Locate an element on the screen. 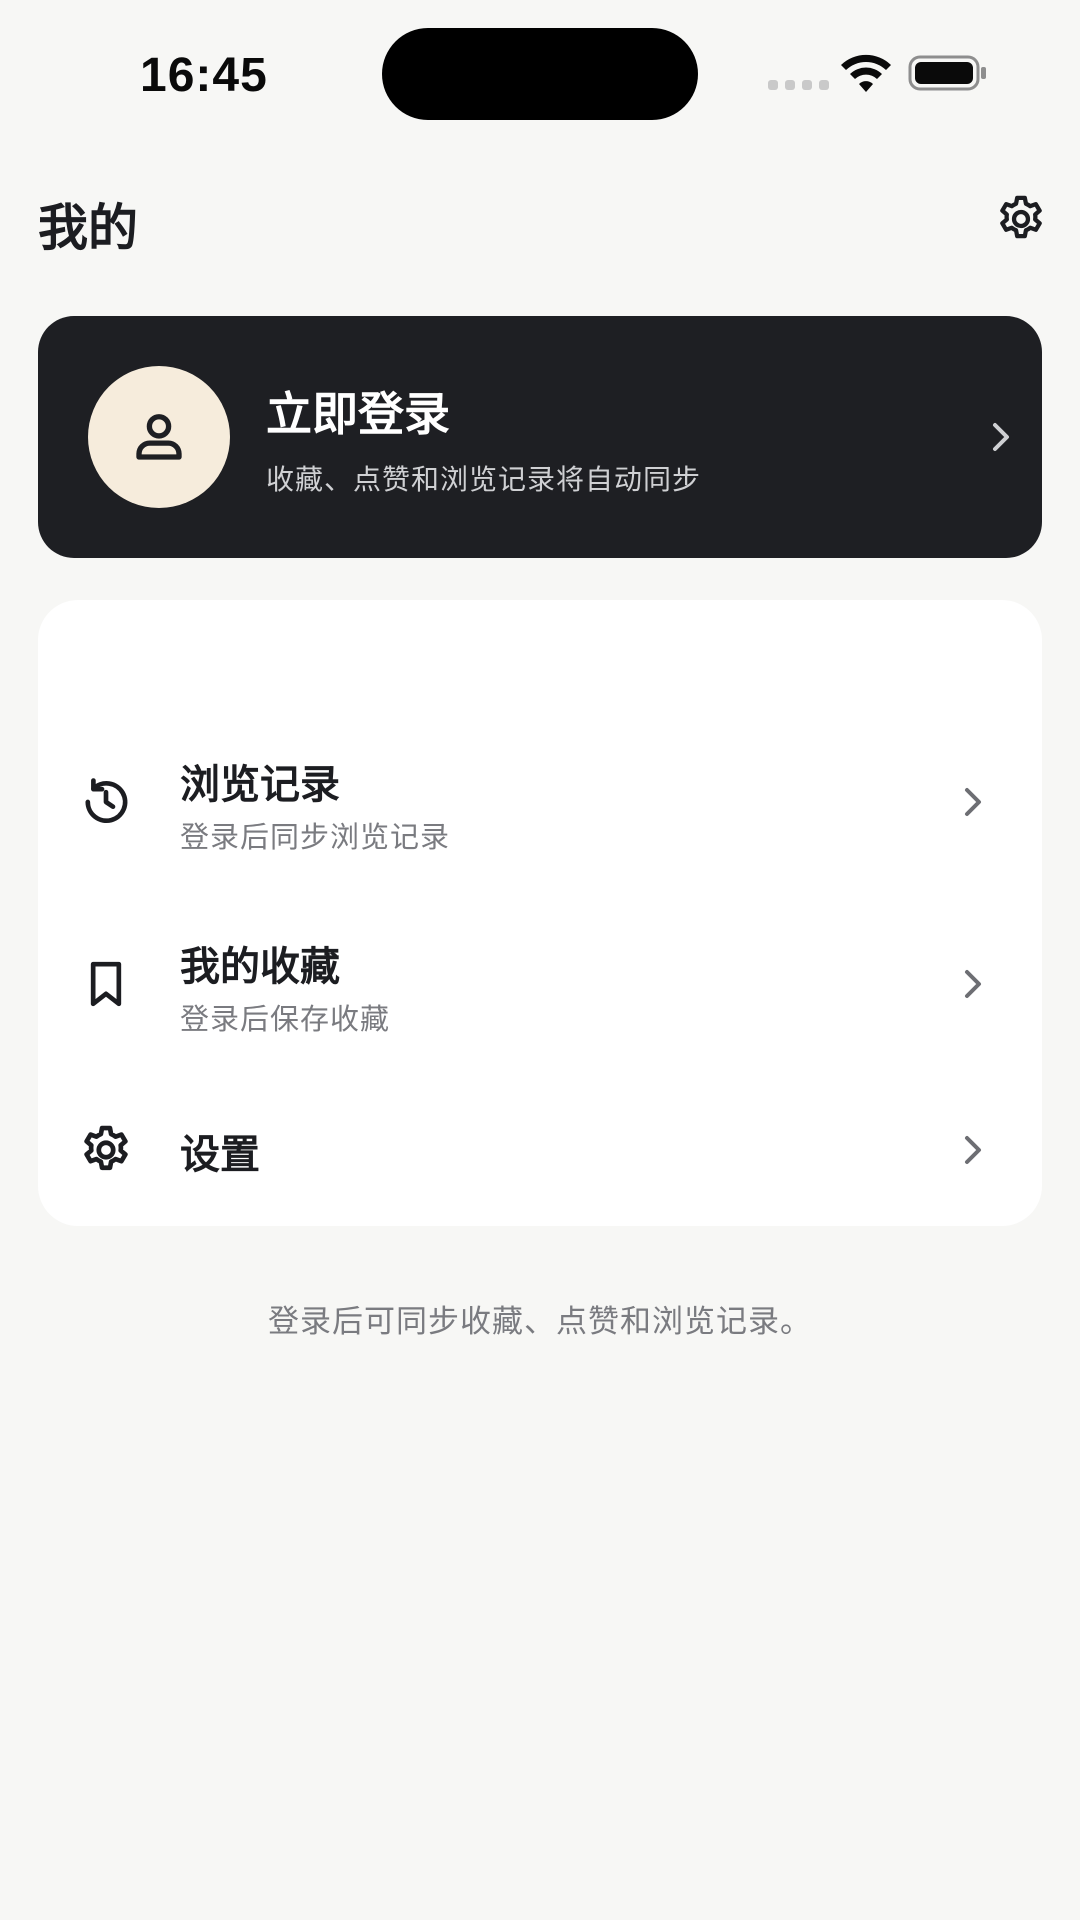 This screenshot has height=1920, width=1080. gear-icon is located at coordinates (106, 1148).